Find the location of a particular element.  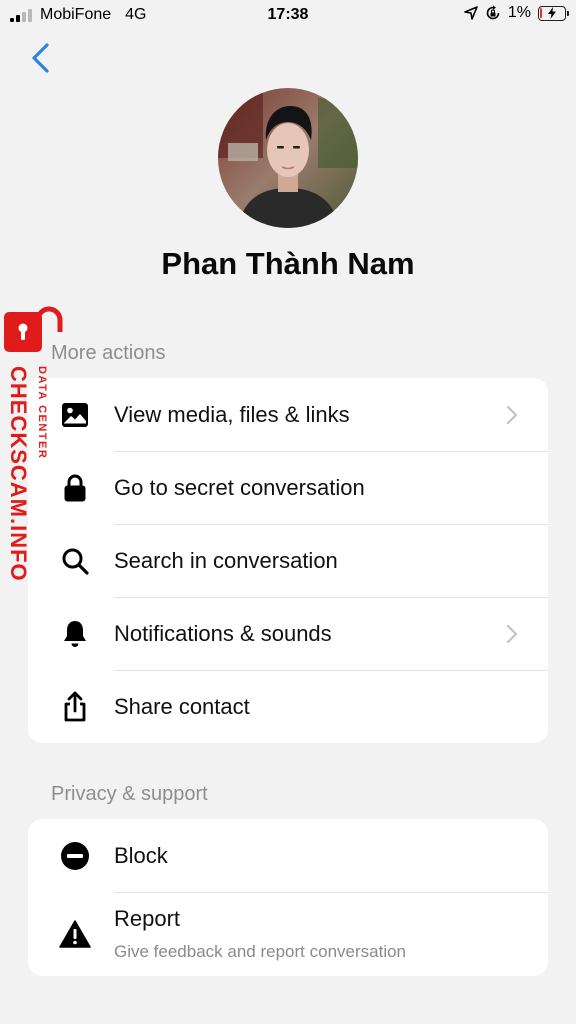

share-contact-row: Share contact is located at coordinates (288, 706).